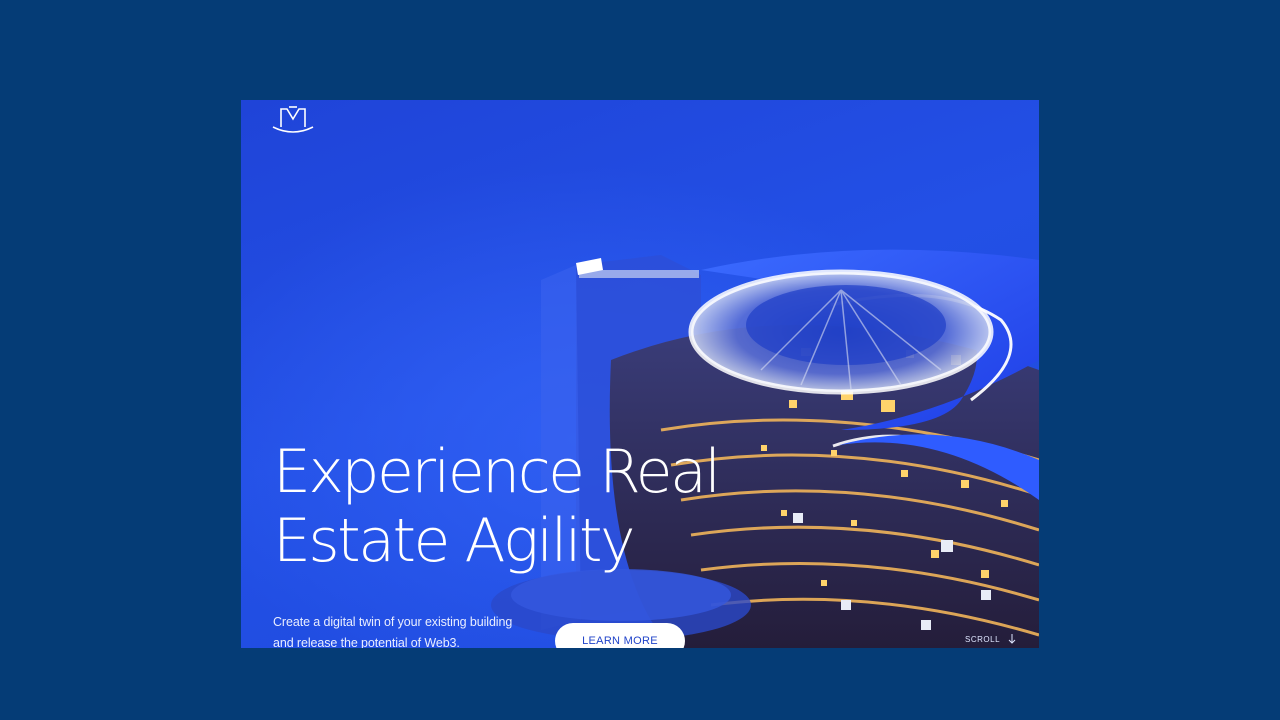  What do you see at coordinates (1012, 639) in the screenshot?
I see `arrow-down-icon` at bounding box center [1012, 639].